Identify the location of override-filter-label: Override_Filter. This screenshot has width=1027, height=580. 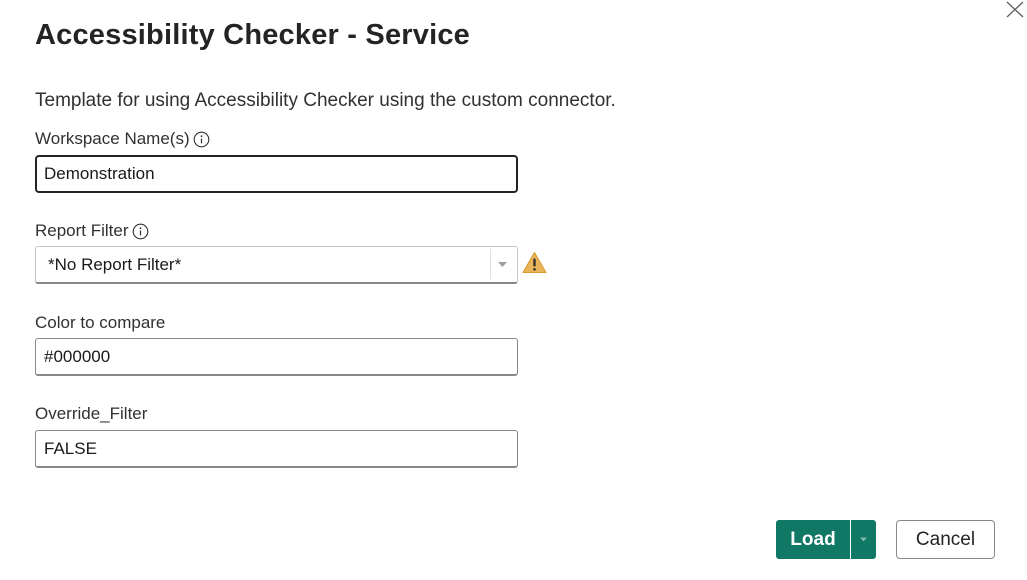
(91, 414).